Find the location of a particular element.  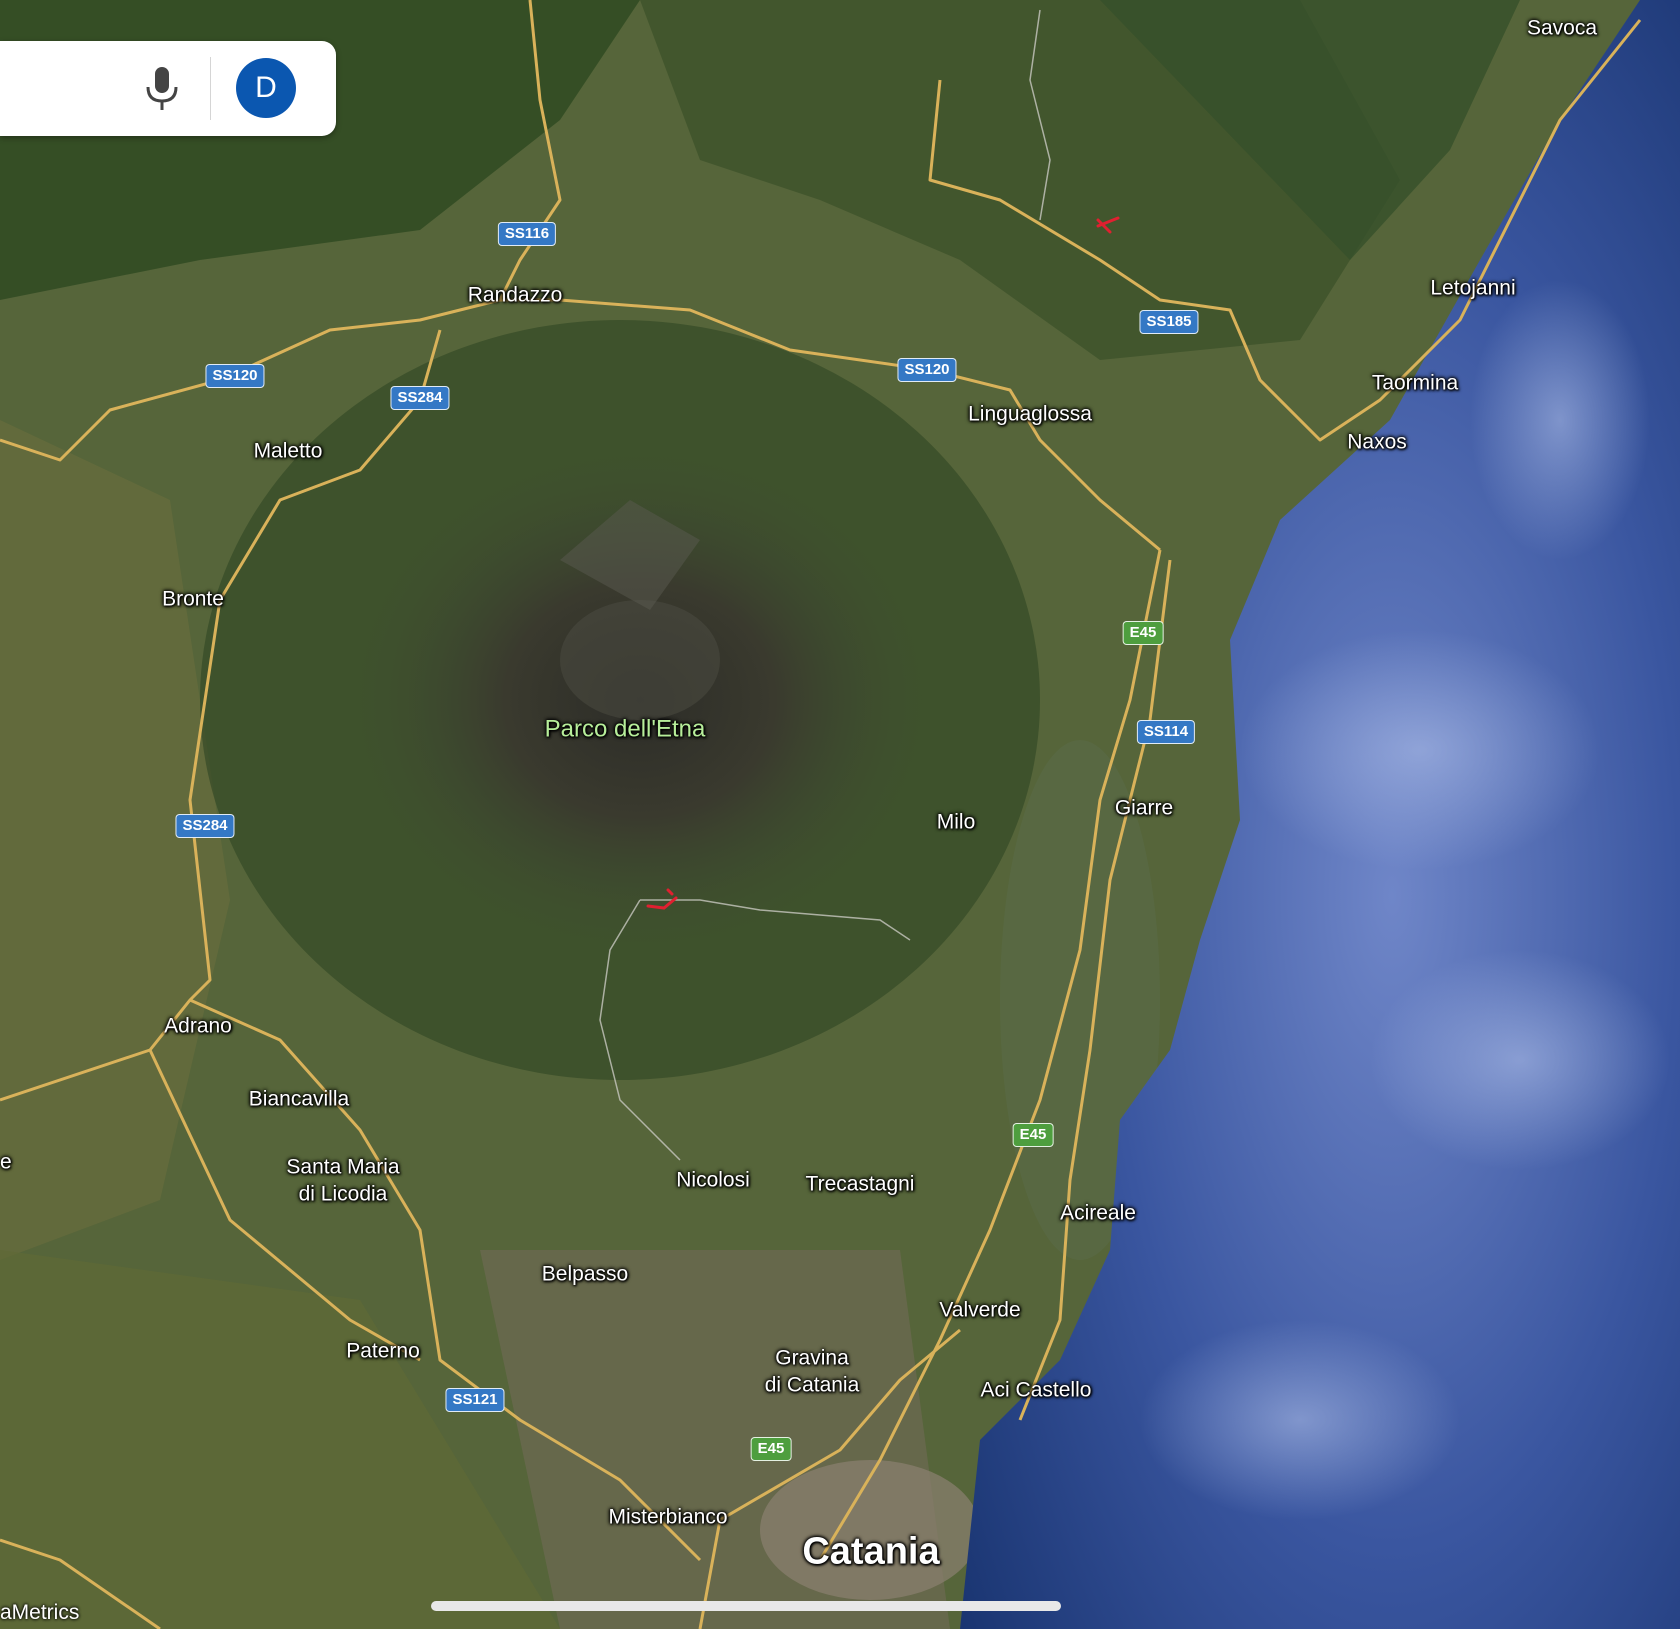

place-label: Bronte is located at coordinates (193, 599).